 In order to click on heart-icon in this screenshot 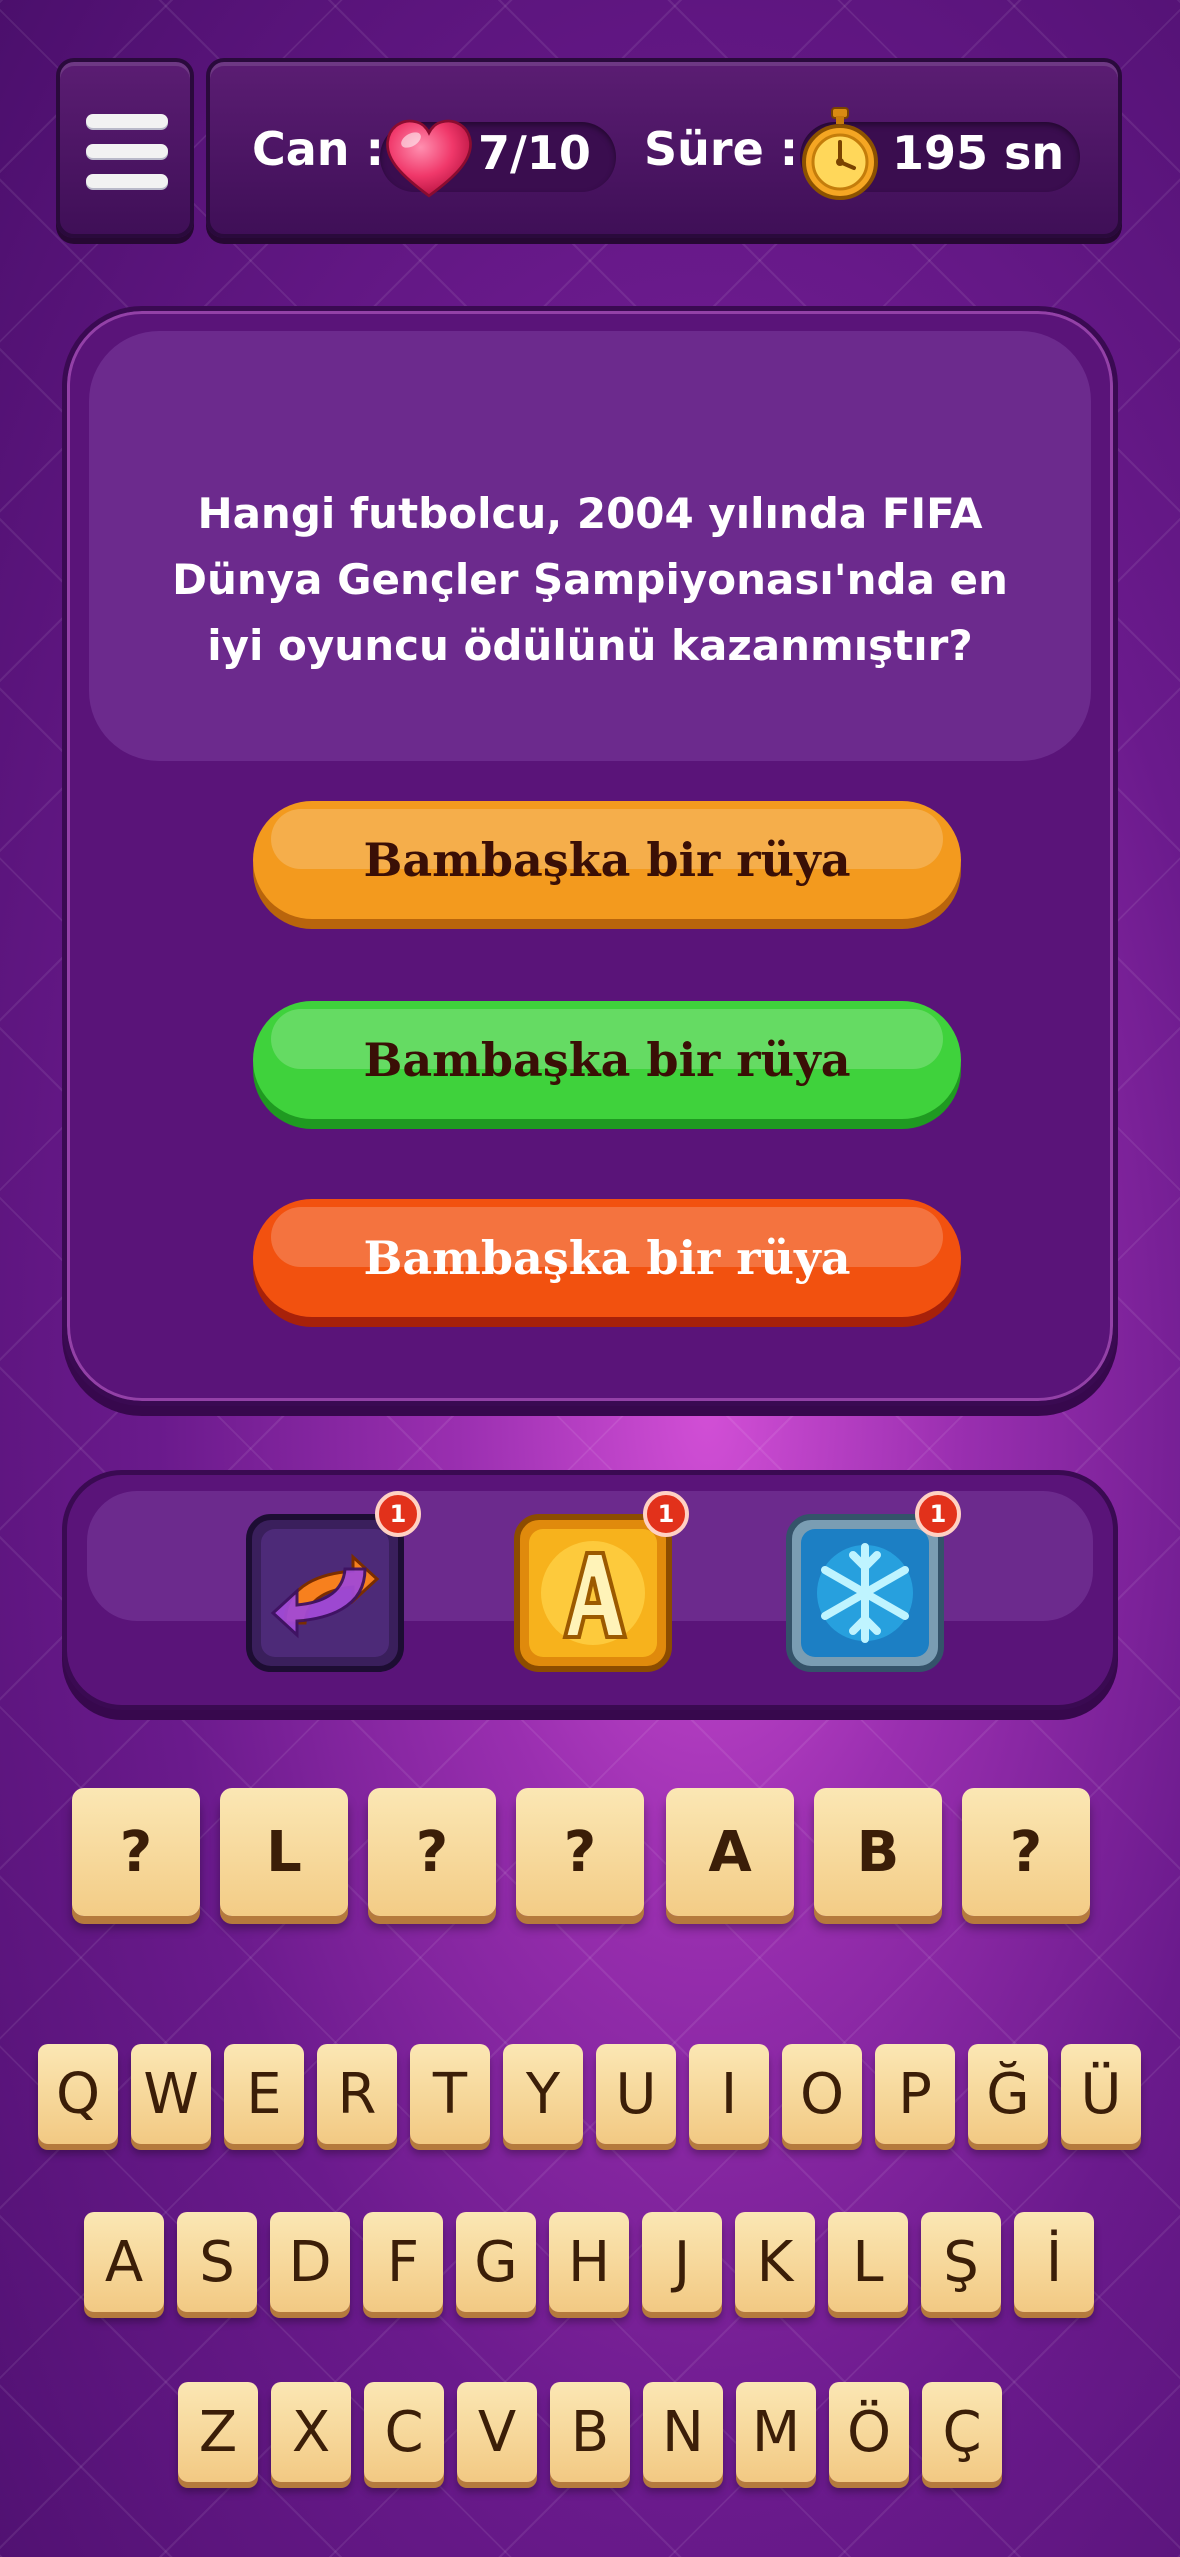, I will do `click(429, 158)`.